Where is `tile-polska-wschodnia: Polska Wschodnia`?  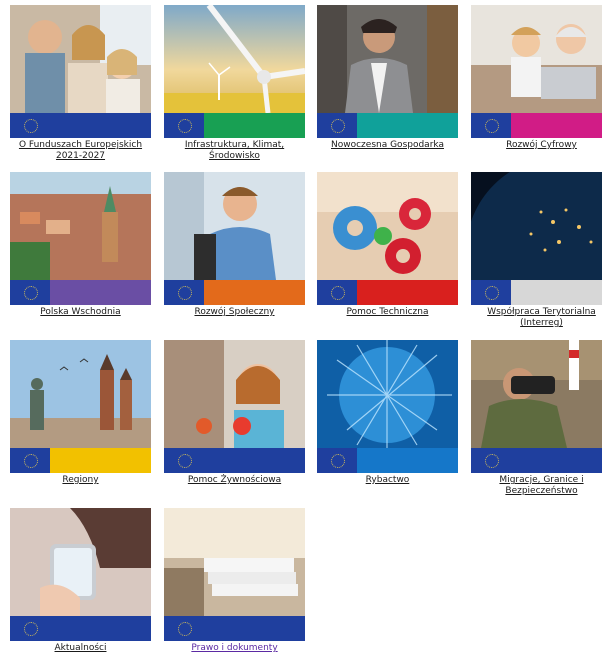
tile-polska-wschodnia: Polska Wschodnia is located at coordinates (80, 245).